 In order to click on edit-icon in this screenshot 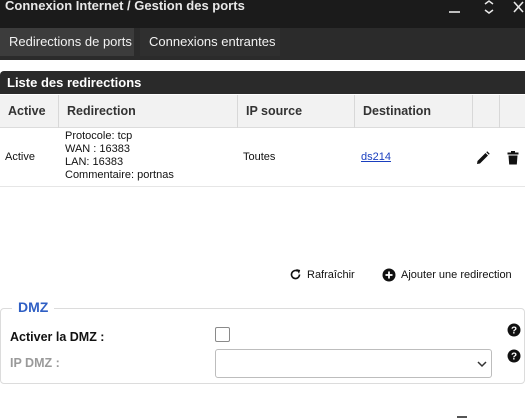, I will do `click(483, 158)`.